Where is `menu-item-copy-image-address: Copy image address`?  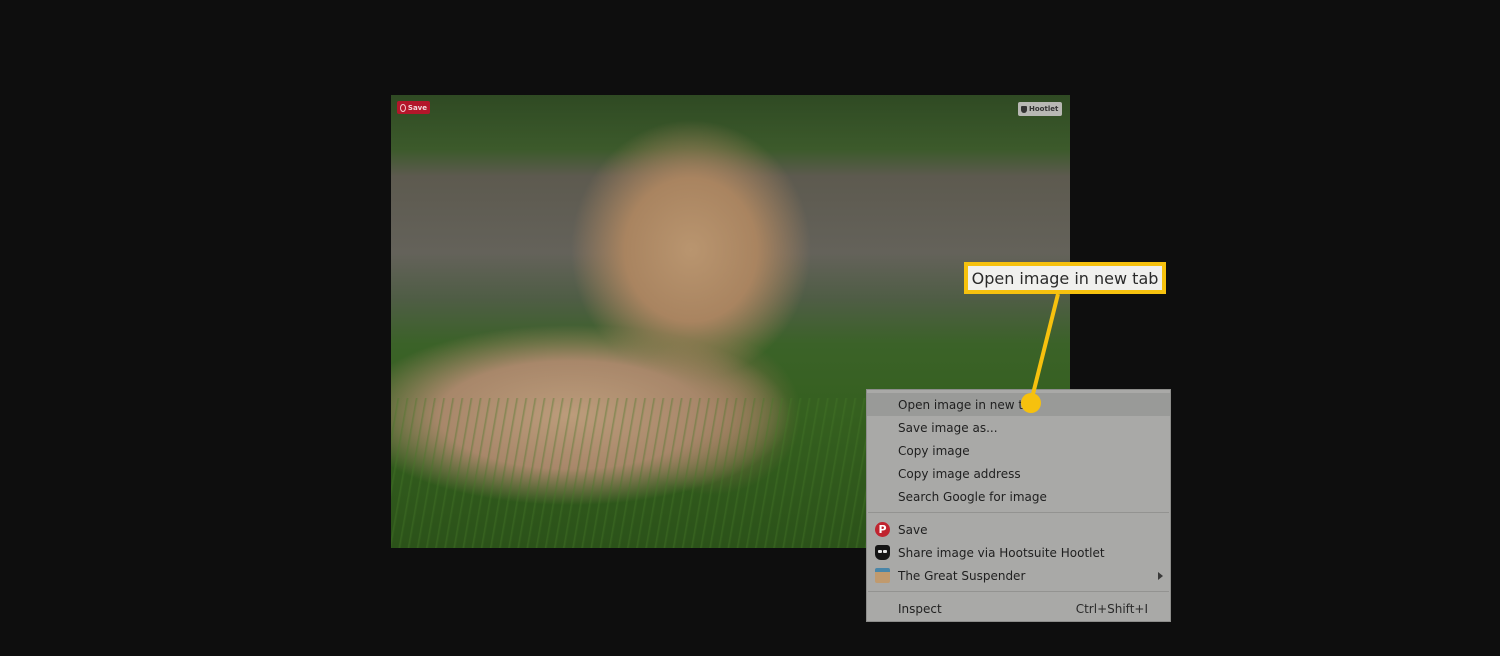 menu-item-copy-image-address: Copy image address is located at coordinates (1018, 473).